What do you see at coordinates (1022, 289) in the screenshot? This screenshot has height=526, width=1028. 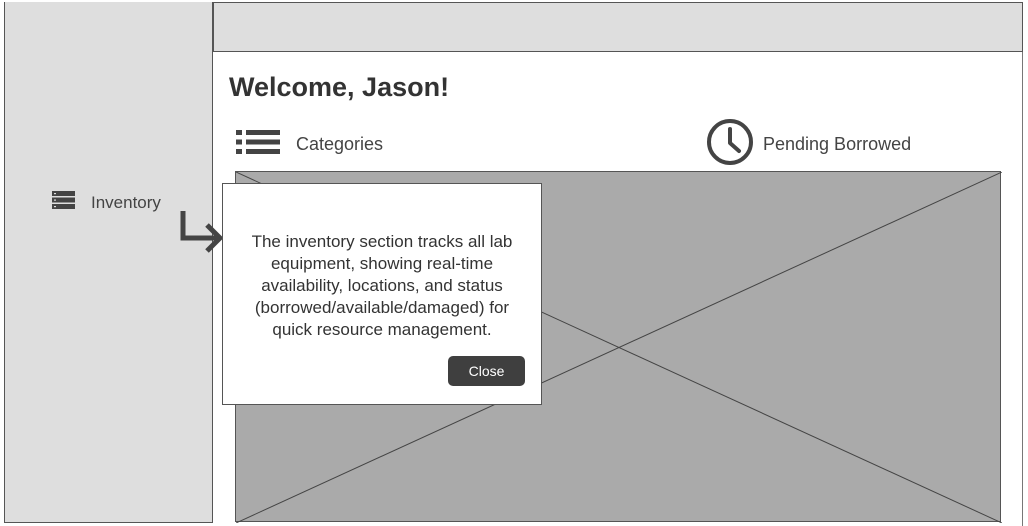 I see `content-border` at bounding box center [1022, 289].